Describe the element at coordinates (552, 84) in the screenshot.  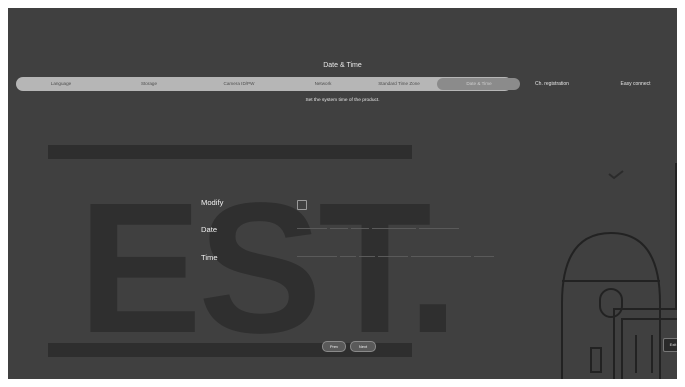
I see `step-ch-registration: Ch. registration` at that location.